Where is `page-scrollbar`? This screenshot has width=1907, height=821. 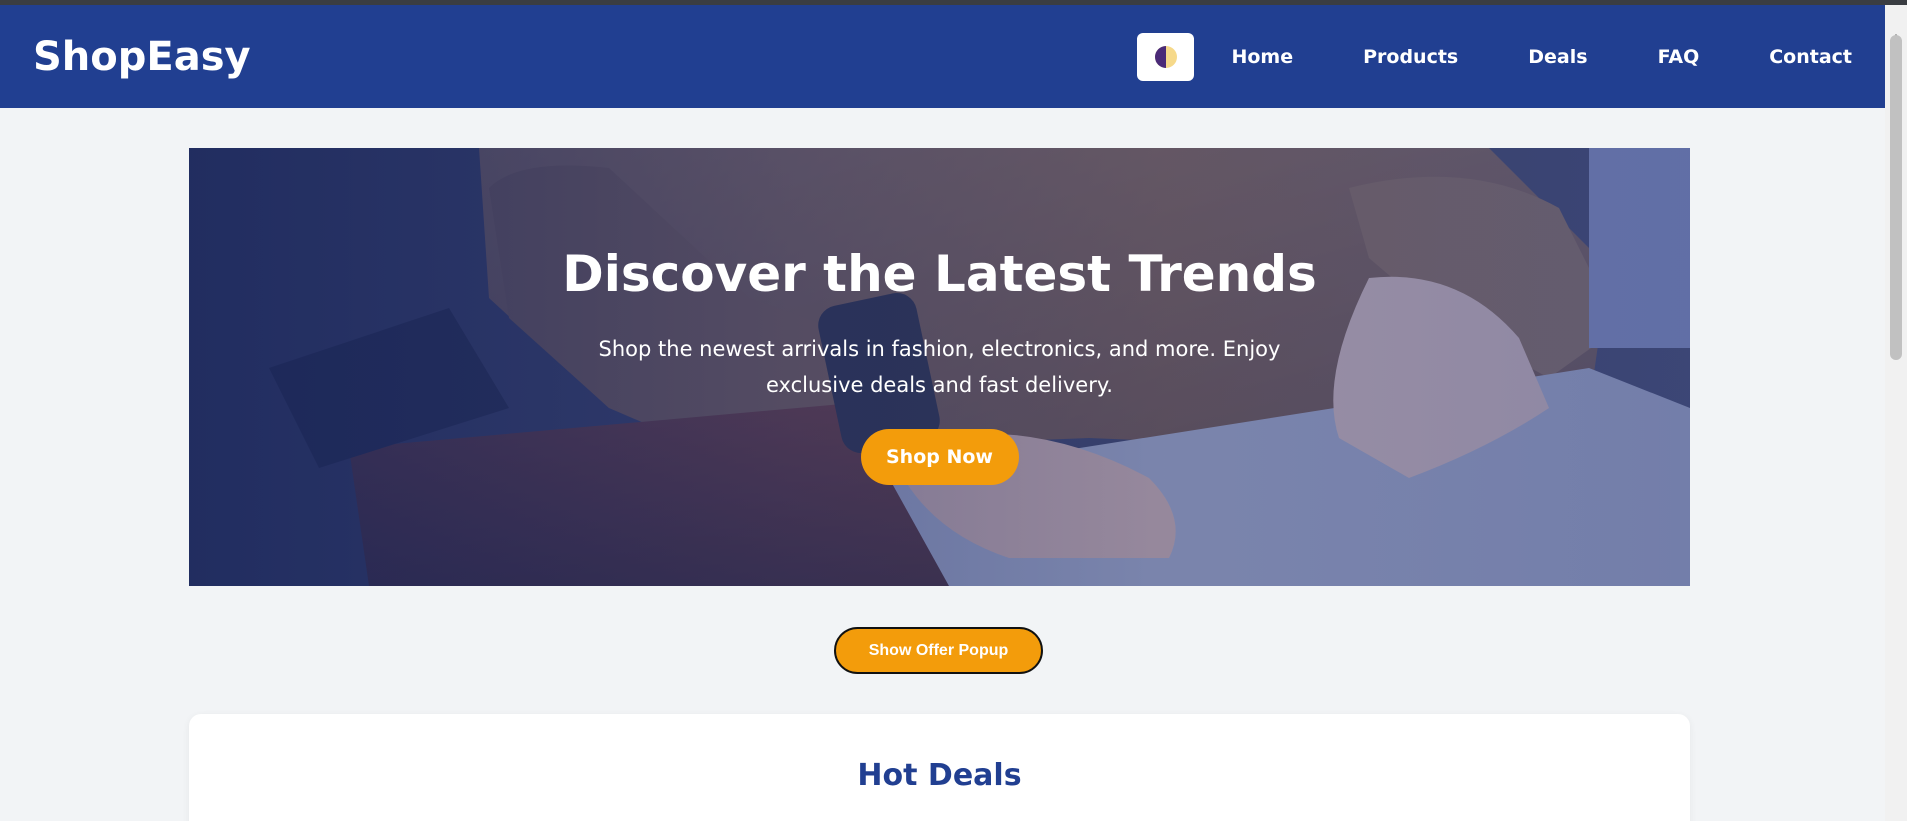
page-scrollbar is located at coordinates (1896, 413).